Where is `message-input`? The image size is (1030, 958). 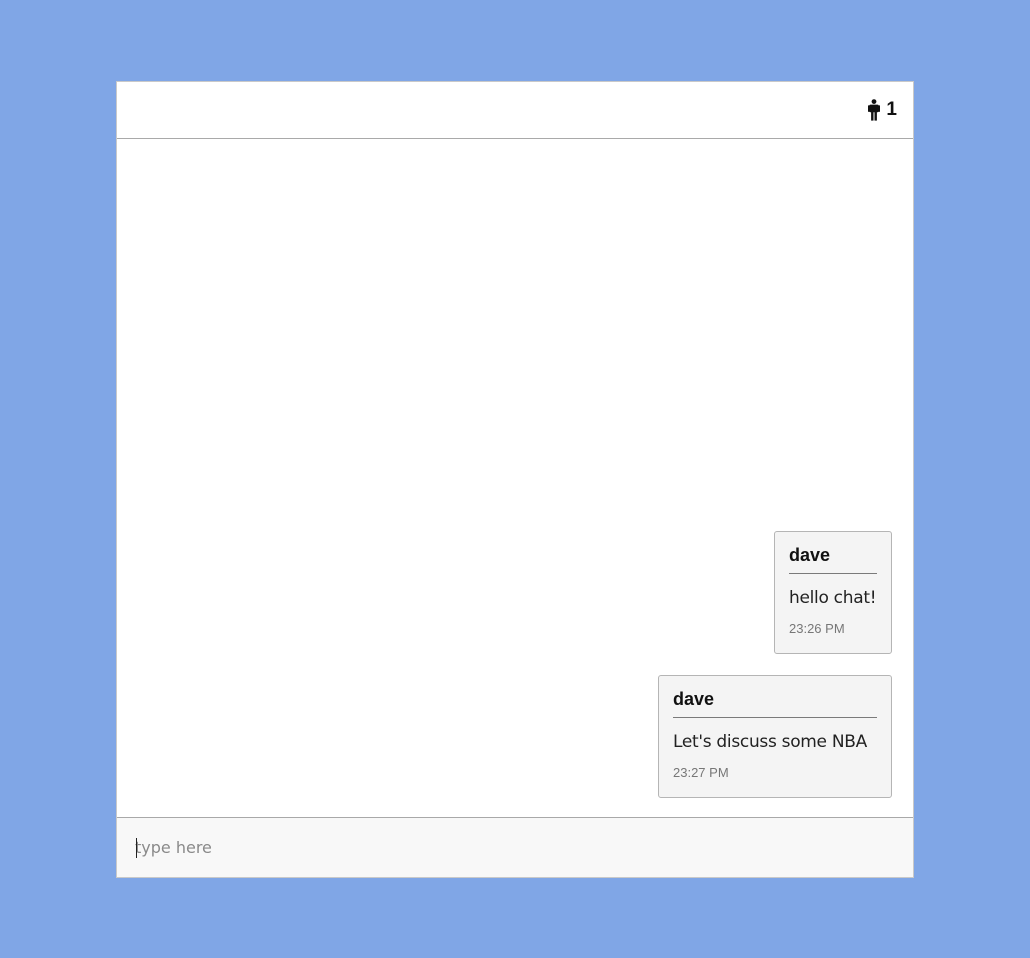 message-input is located at coordinates (515, 847).